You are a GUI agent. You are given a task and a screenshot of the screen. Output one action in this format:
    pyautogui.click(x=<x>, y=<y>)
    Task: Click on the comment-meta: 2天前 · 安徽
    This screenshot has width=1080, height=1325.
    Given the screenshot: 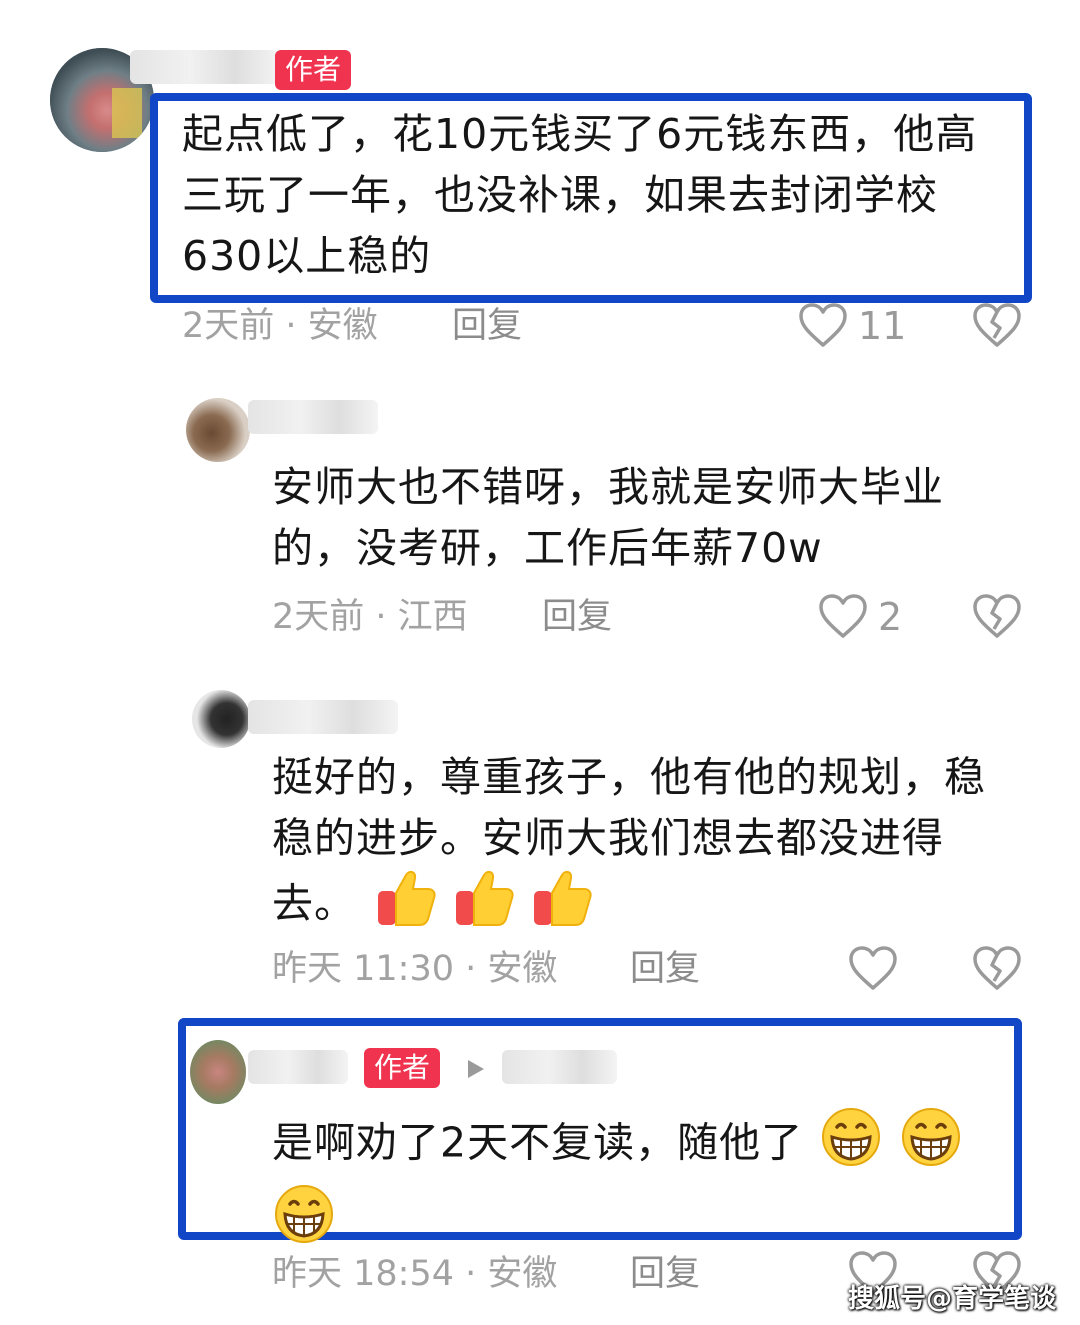 What is the action you would take?
    pyautogui.click(x=280, y=326)
    